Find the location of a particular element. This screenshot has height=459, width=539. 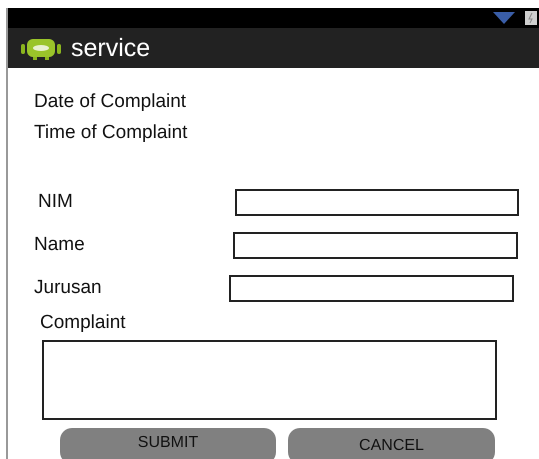

app-title: service is located at coordinates (110, 48).